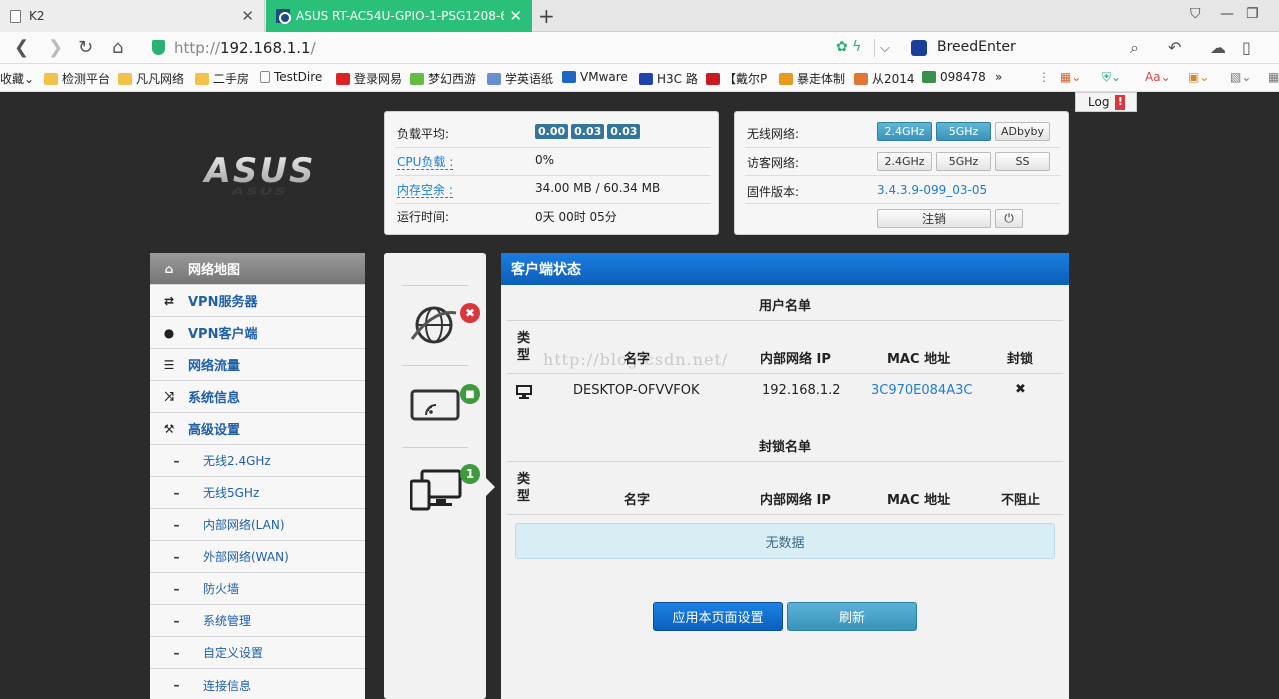 This screenshot has width=1279, height=699. What do you see at coordinates (245, 48) in the screenshot?
I see `url-field: http://192.168.1.1/` at bounding box center [245, 48].